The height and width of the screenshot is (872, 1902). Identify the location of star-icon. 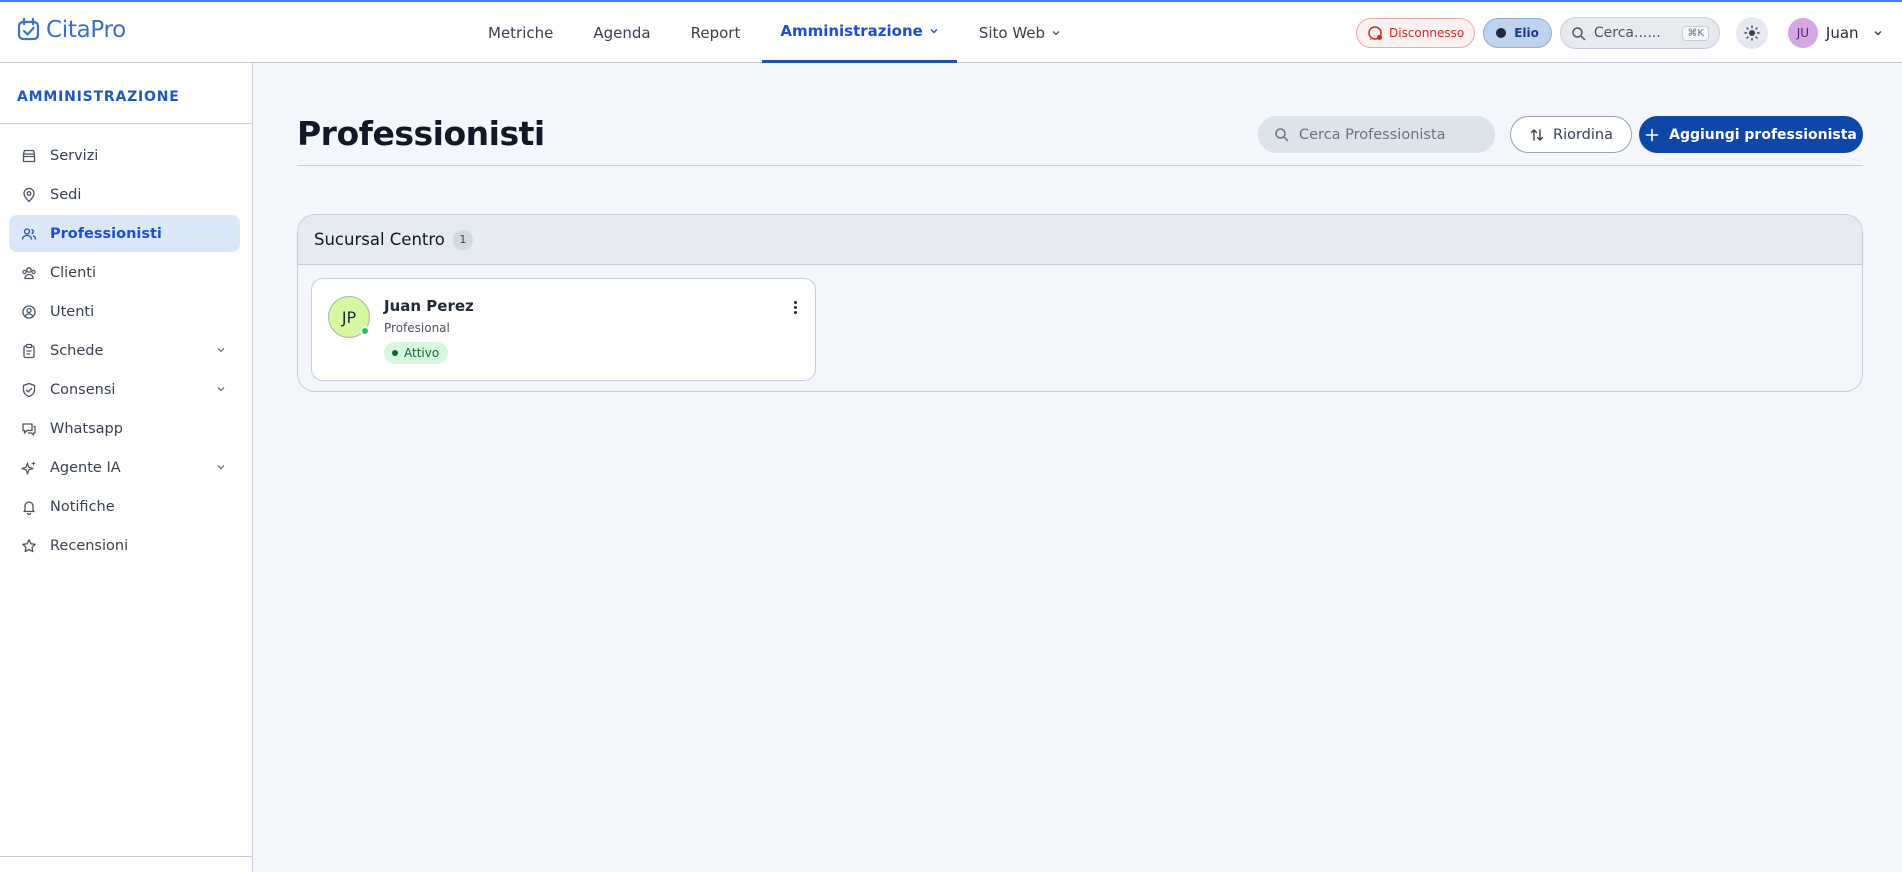
(29, 545).